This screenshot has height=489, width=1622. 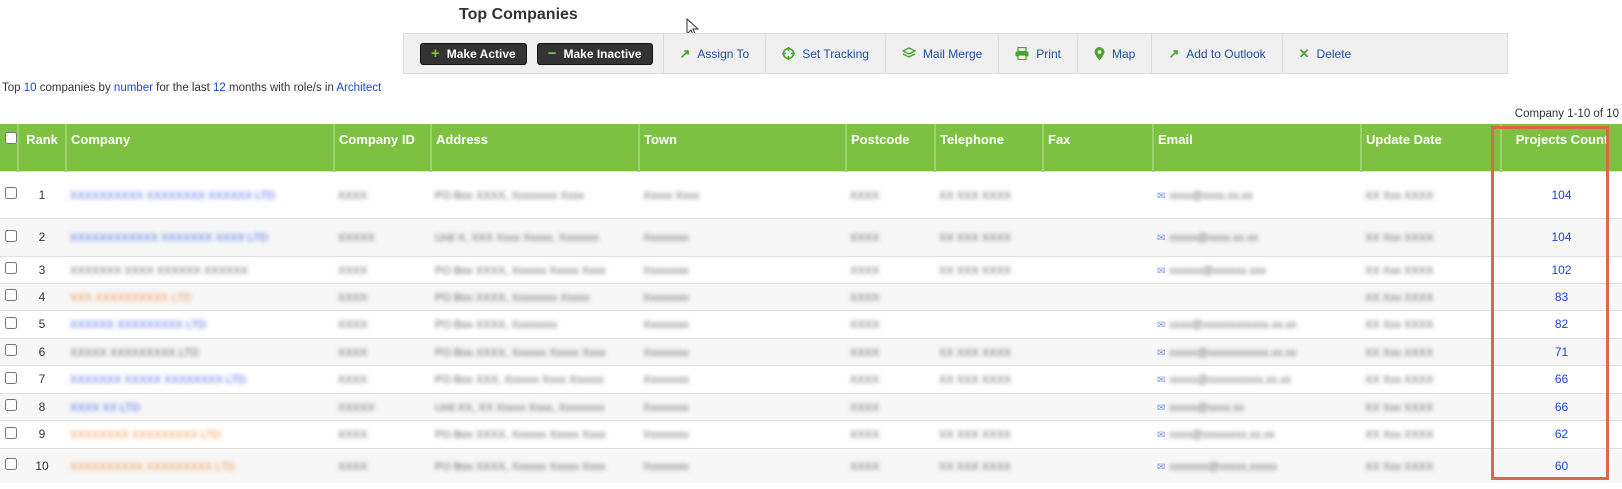 I want to click on update-date-value: XX Xxx XXXX, so click(x=1399, y=325).